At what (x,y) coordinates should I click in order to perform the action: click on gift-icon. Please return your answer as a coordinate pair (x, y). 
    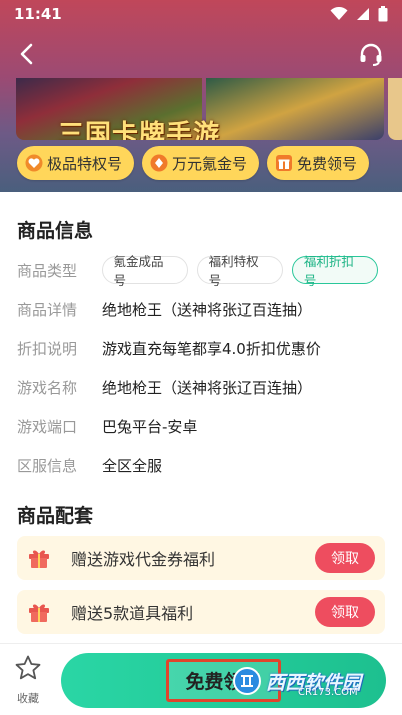
    Looking at the image, I should click on (284, 163).